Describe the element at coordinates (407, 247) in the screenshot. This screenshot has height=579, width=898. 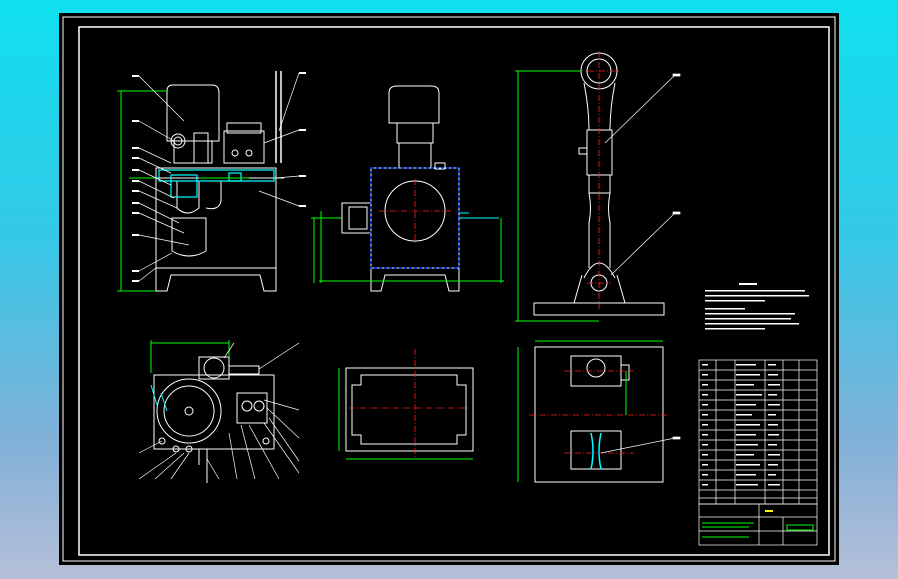
I see `side-view-dimensions` at that location.